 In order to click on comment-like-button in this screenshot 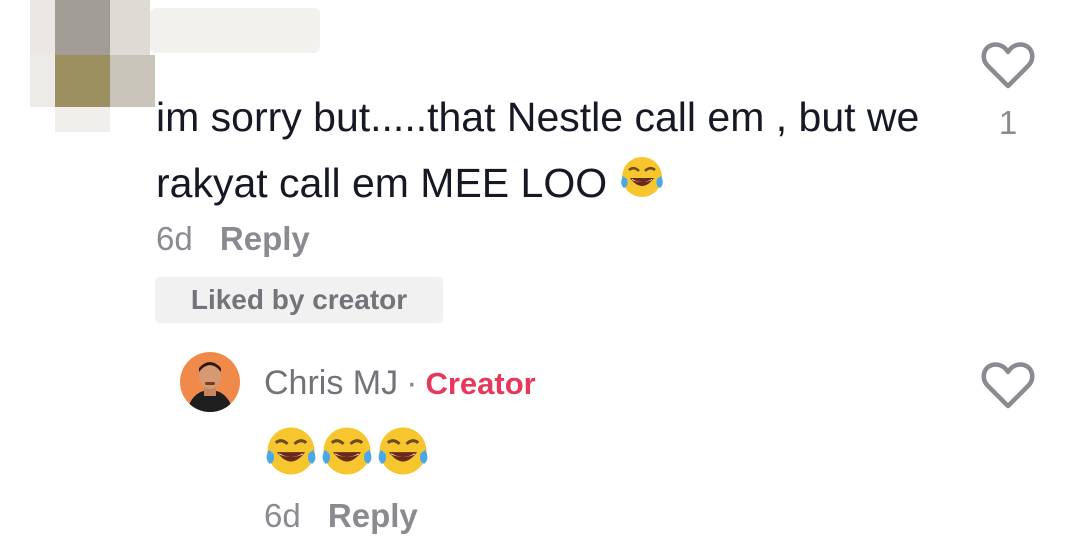, I will do `click(1008, 66)`.